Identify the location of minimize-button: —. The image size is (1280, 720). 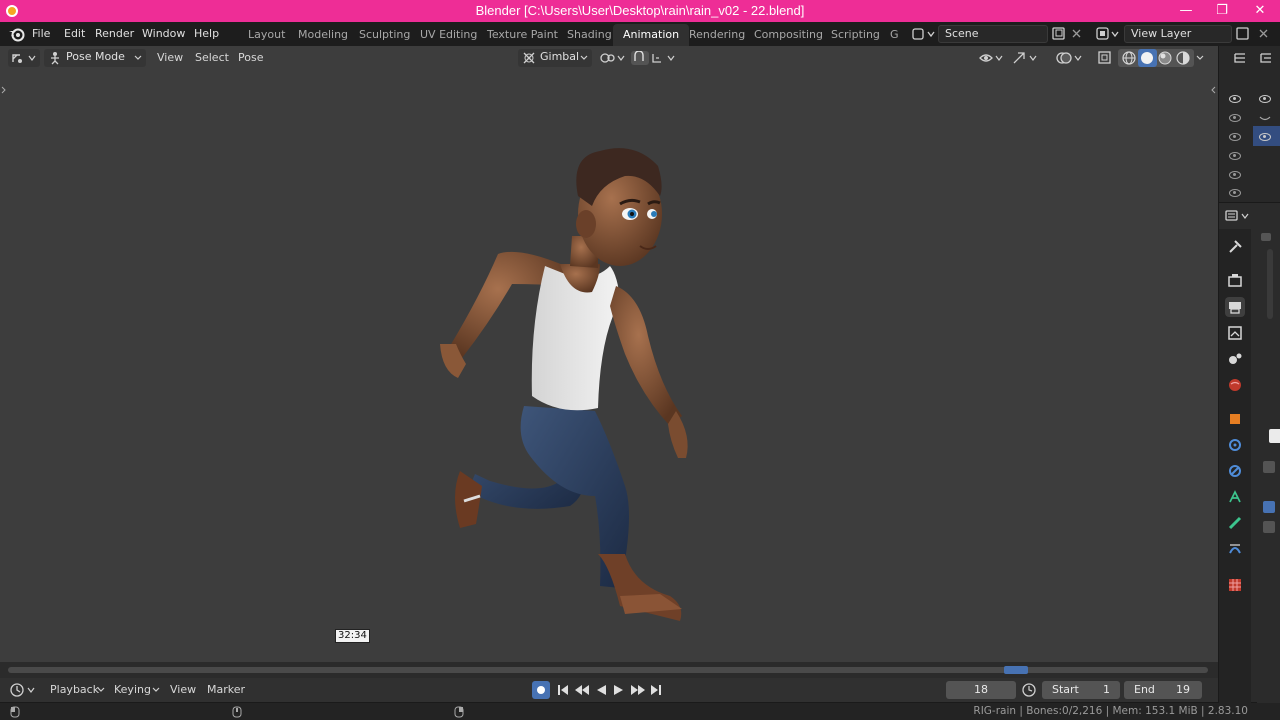
(1186, 11).